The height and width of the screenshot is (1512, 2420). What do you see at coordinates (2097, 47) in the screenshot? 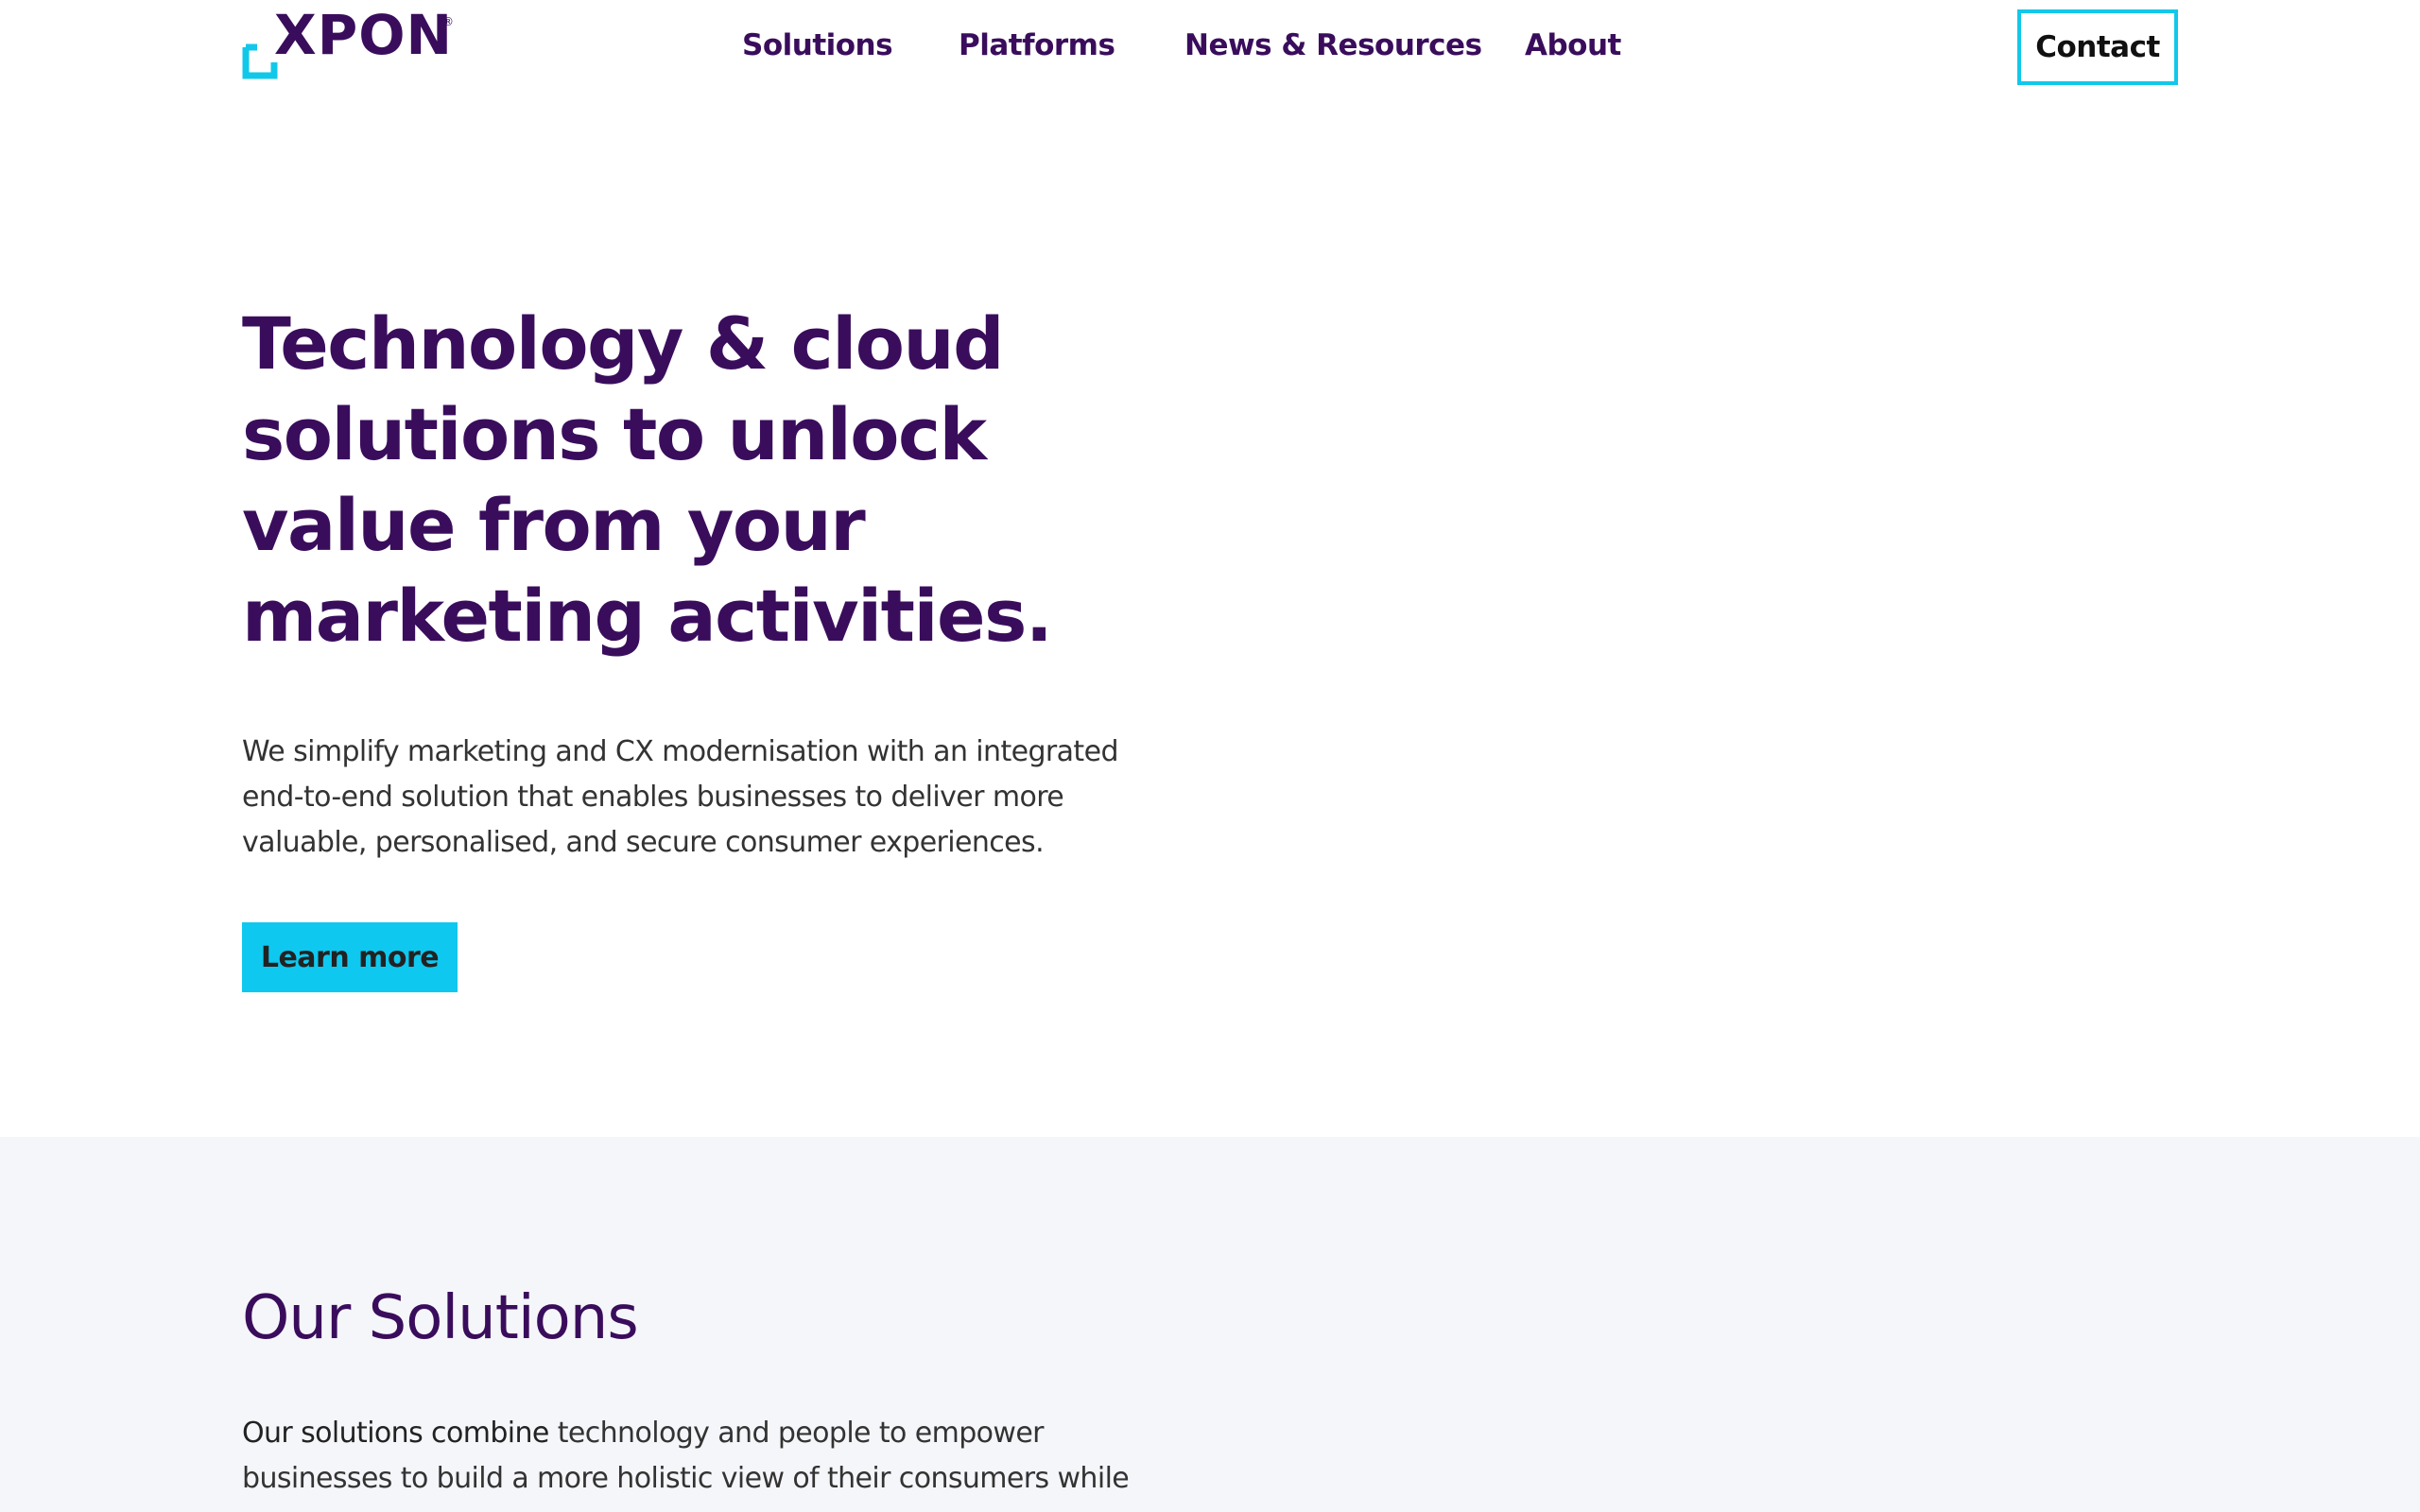
I see `contact-button: Contact` at bounding box center [2097, 47].